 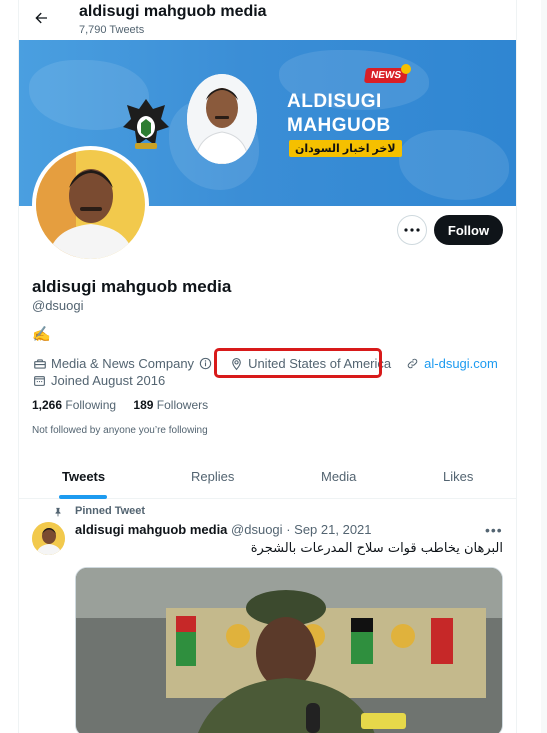 What do you see at coordinates (406, 69) in the screenshot?
I see `news-badge-dot` at bounding box center [406, 69].